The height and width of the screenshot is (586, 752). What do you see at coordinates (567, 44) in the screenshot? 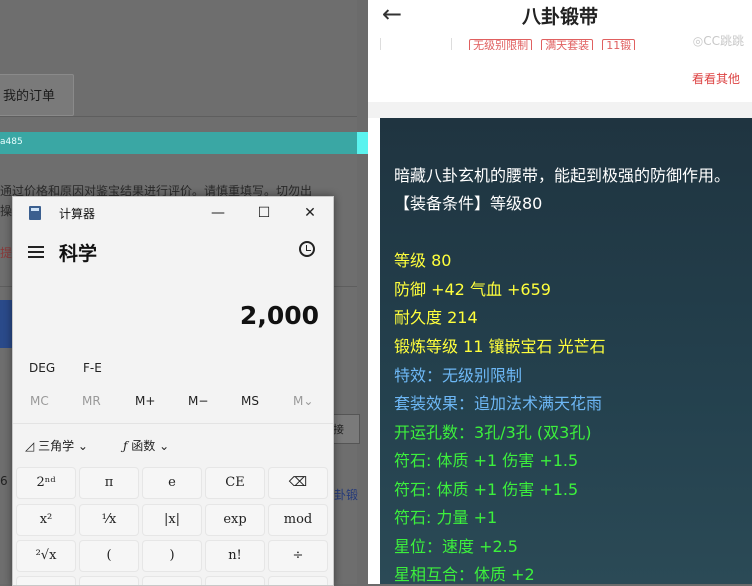
I see `tag: 满天套装` at bounding box center [567, 44].